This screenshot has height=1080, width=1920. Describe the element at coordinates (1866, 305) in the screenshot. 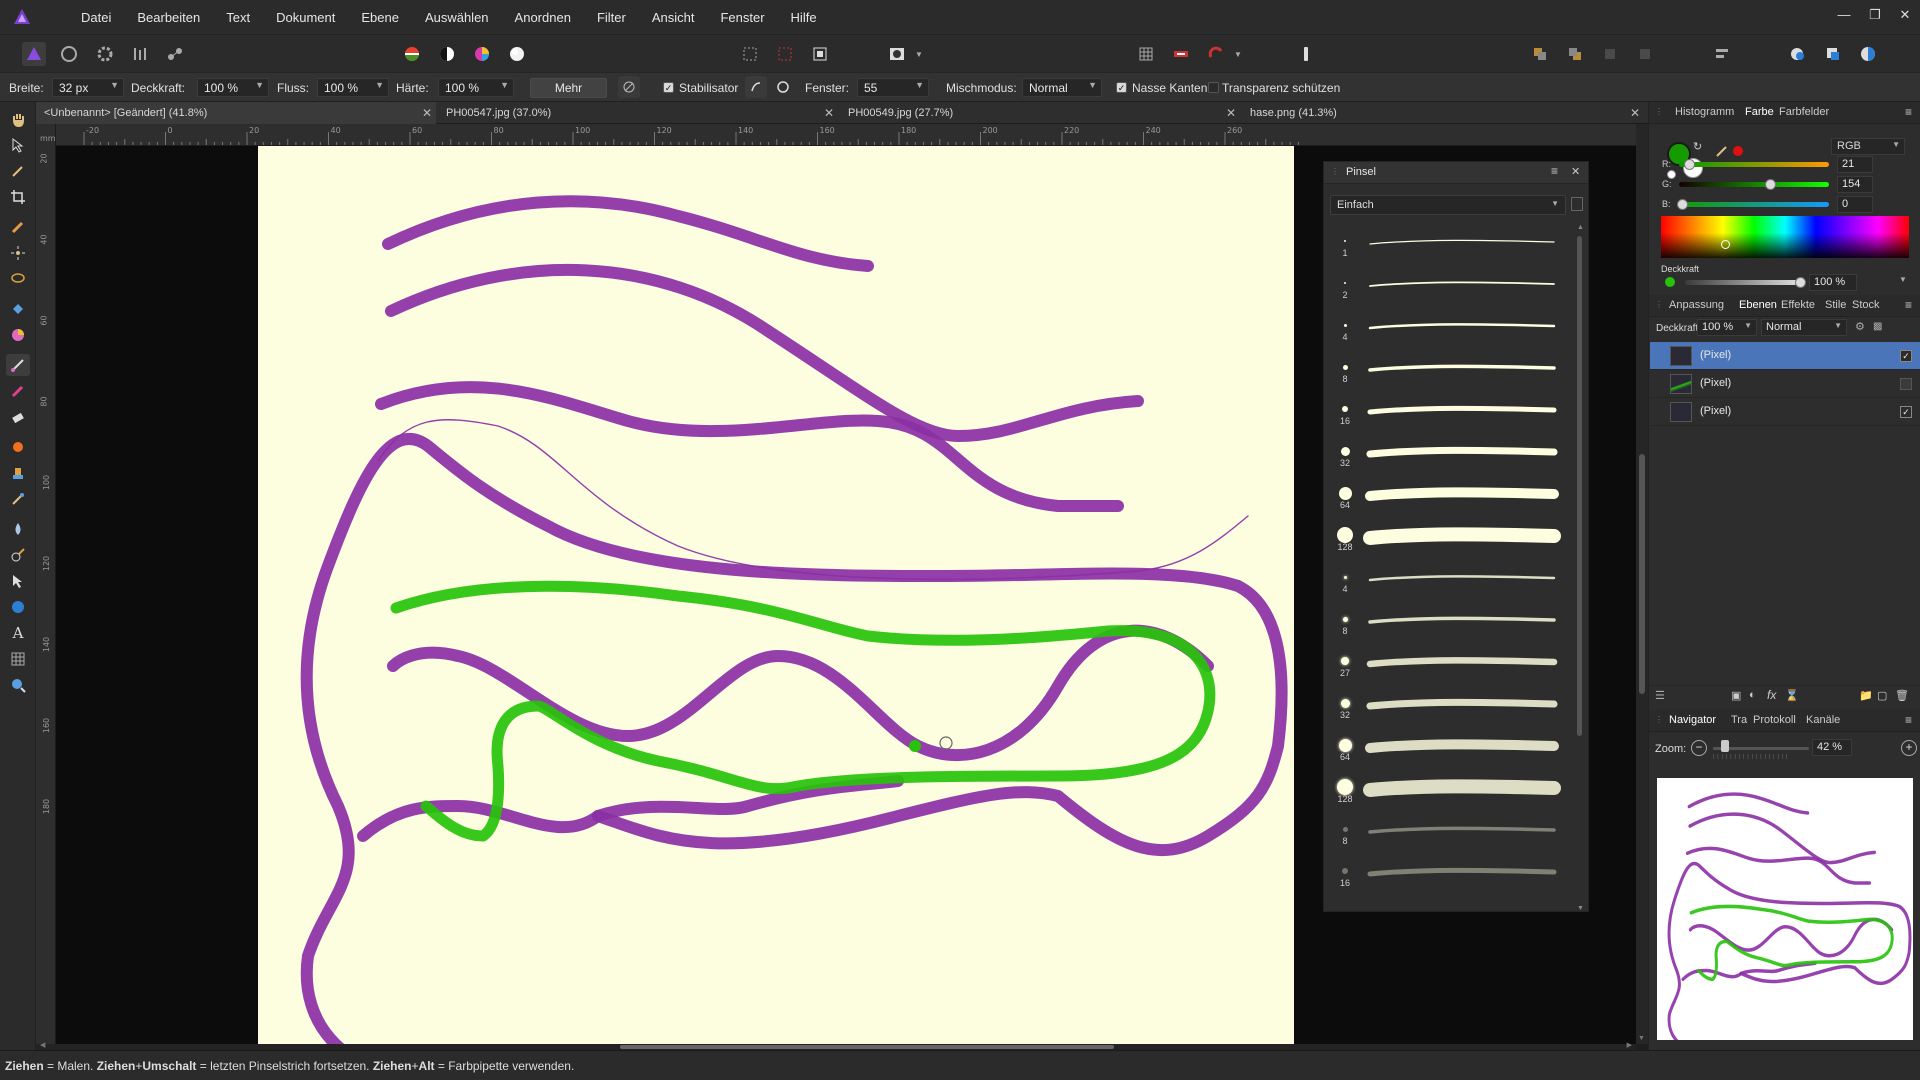

I see `tab-stock: Stock` at that location.